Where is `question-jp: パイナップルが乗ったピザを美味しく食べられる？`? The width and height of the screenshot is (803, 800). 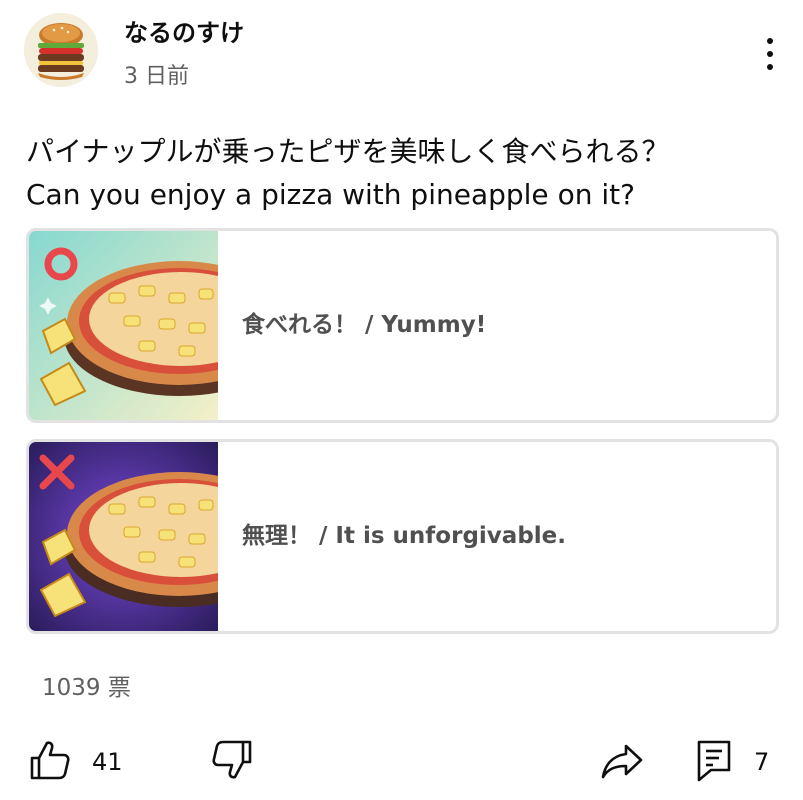 question-jp: パイナップルが乗ったピザを美味しく食べられる？ is located at coordinates (348, 151).